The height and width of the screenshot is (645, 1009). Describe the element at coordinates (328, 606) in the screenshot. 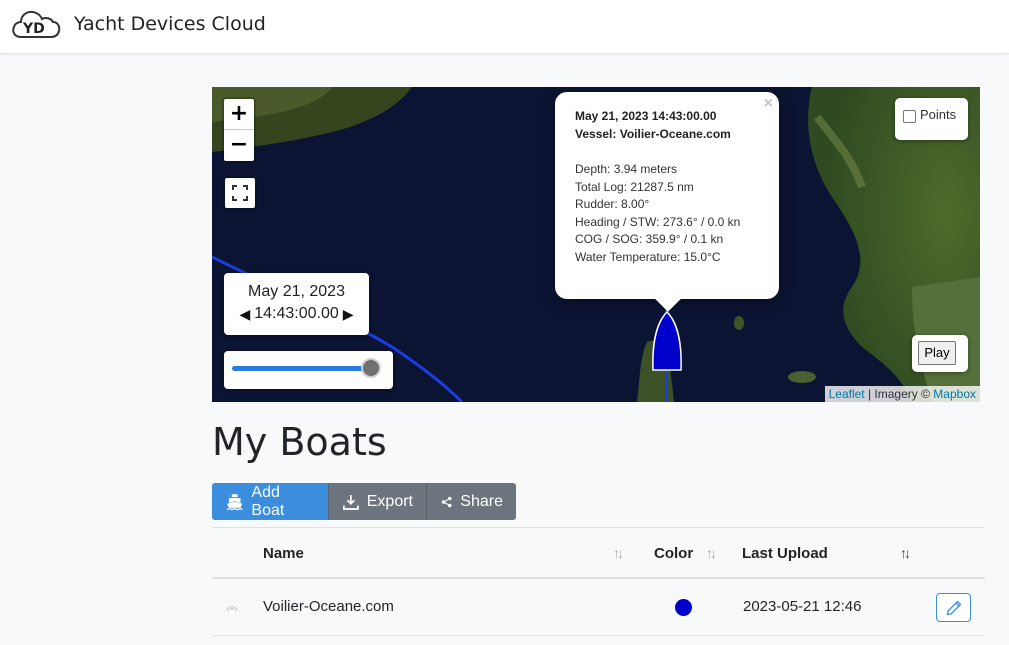

I see `boat-name: Voilier-Oceane.com` at that location.